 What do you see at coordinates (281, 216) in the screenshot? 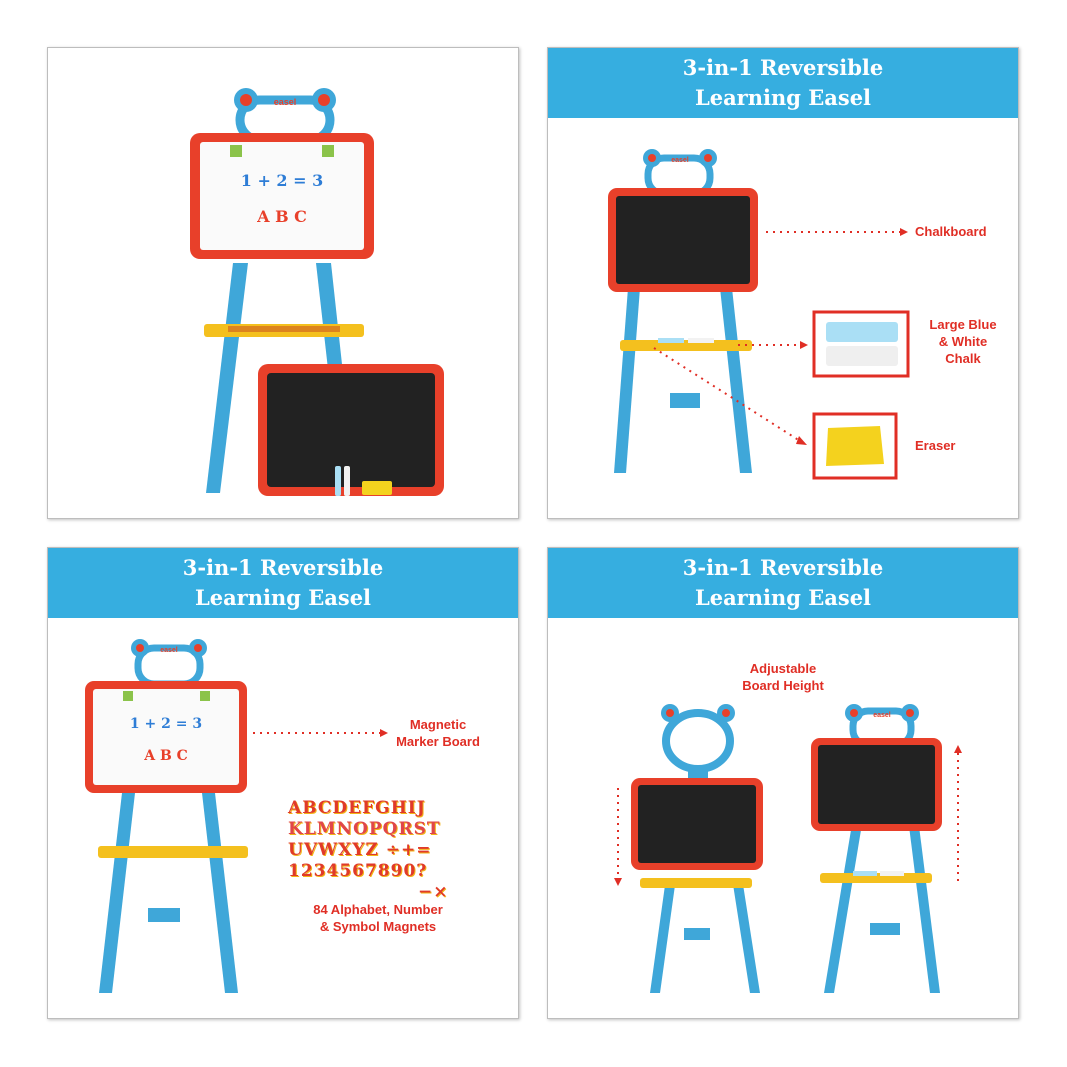
I see `whiteboard-letters: A B C` at bounding box center [281, 216].